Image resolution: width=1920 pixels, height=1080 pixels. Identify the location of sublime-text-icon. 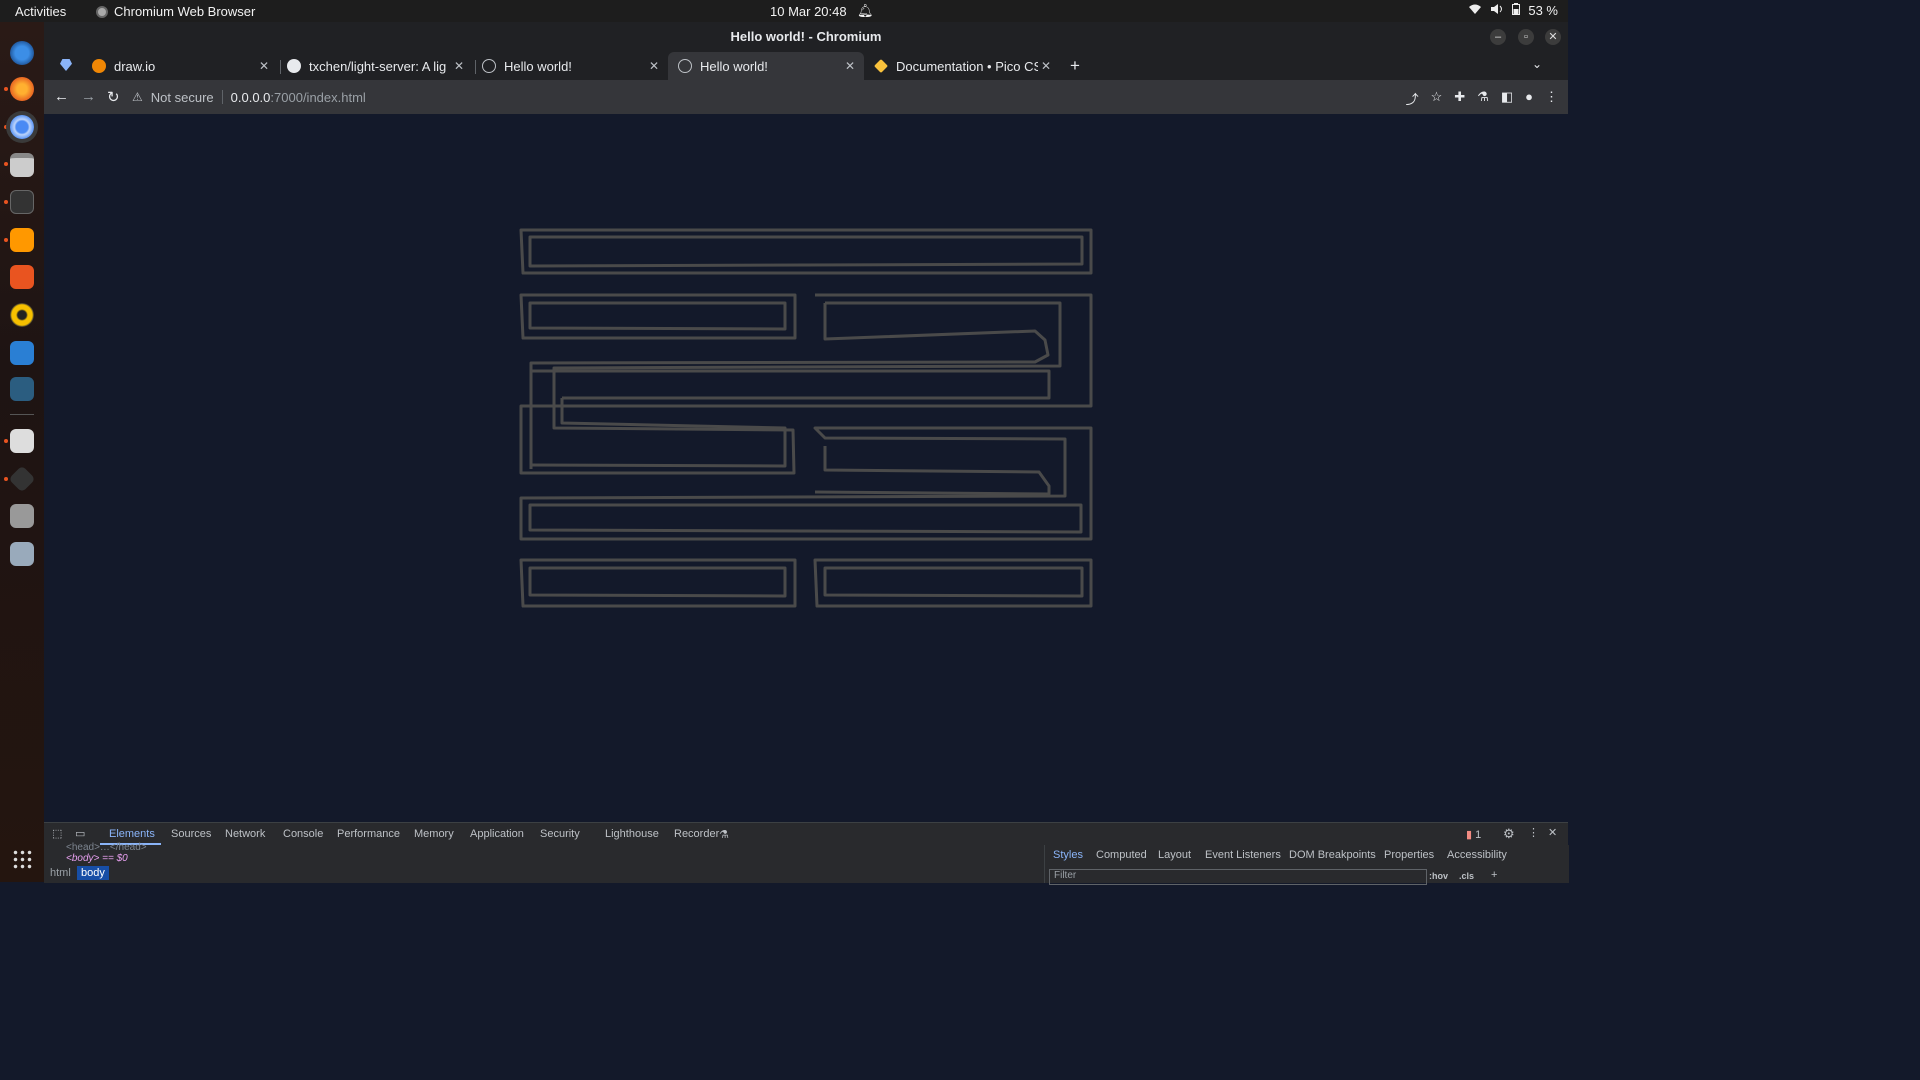
(22, 240).